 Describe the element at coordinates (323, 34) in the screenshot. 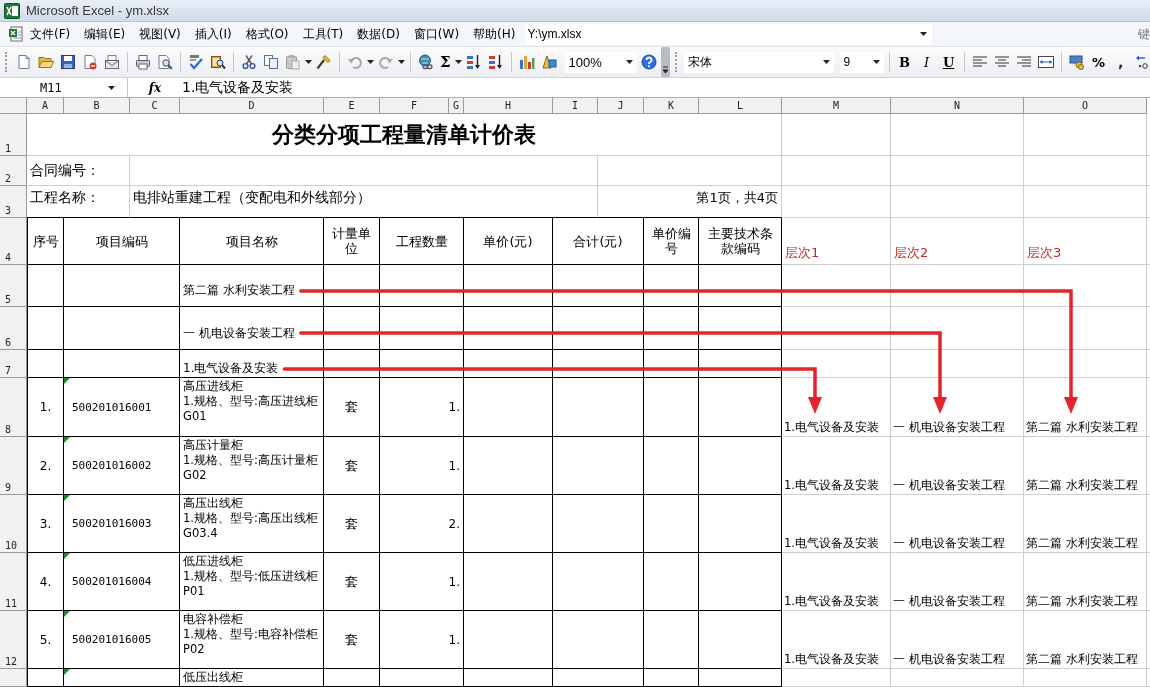

I see `menu-item: 工具(T)` at that location.